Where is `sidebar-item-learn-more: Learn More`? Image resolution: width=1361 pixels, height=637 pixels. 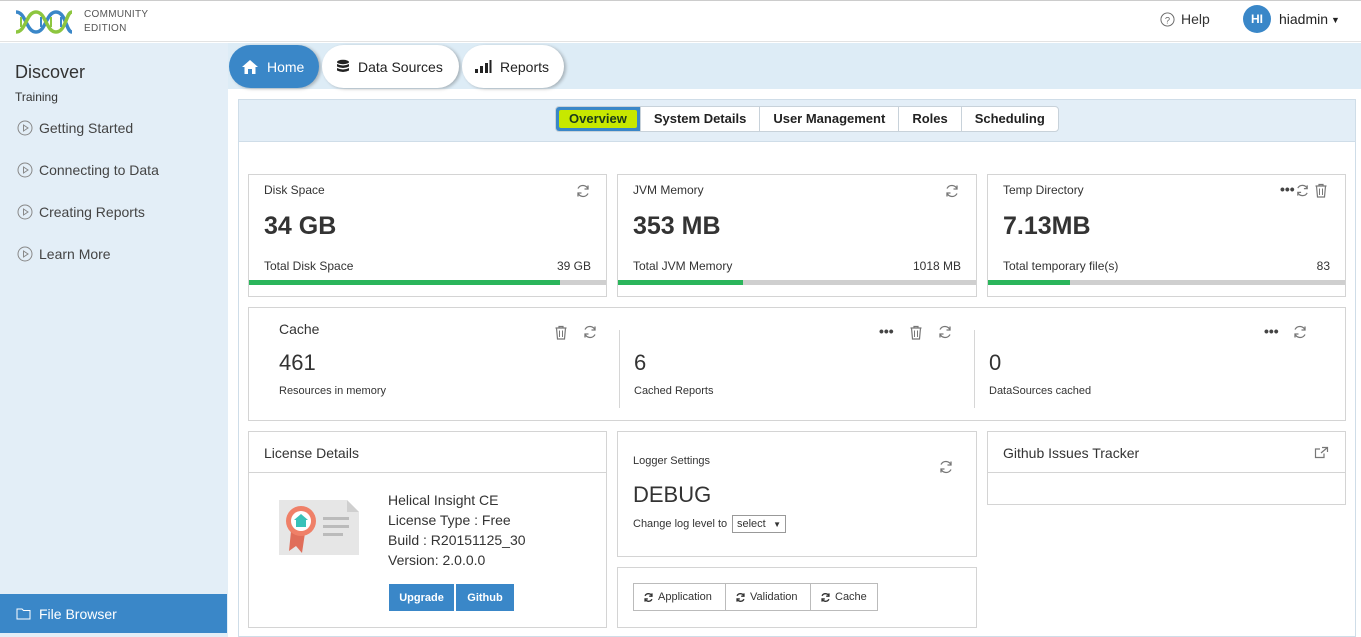
sidebar-item-learn-more: Learn More is located at coordinates (64, 254).